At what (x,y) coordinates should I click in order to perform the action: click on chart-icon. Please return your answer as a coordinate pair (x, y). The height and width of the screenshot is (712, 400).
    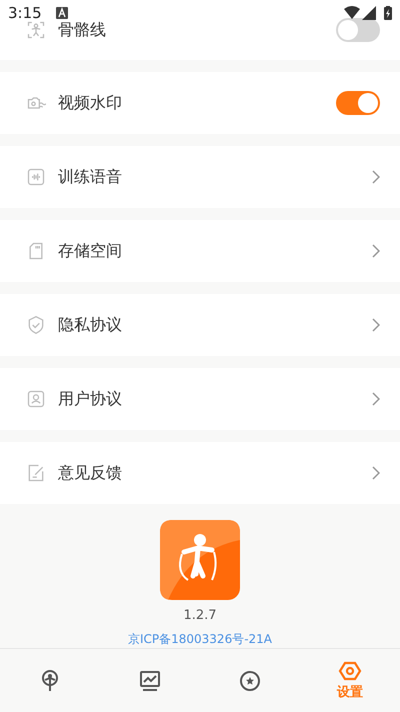
    Looking at the image, I should click on (150, 680).